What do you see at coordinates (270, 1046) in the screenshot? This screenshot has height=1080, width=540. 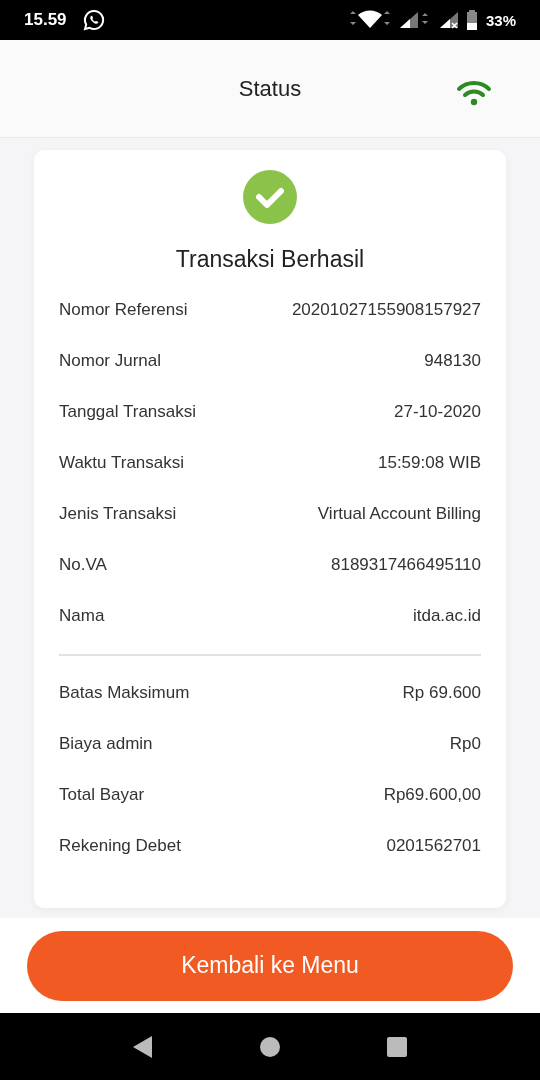 I see `home-icon` at bounding box center [270, 1046].